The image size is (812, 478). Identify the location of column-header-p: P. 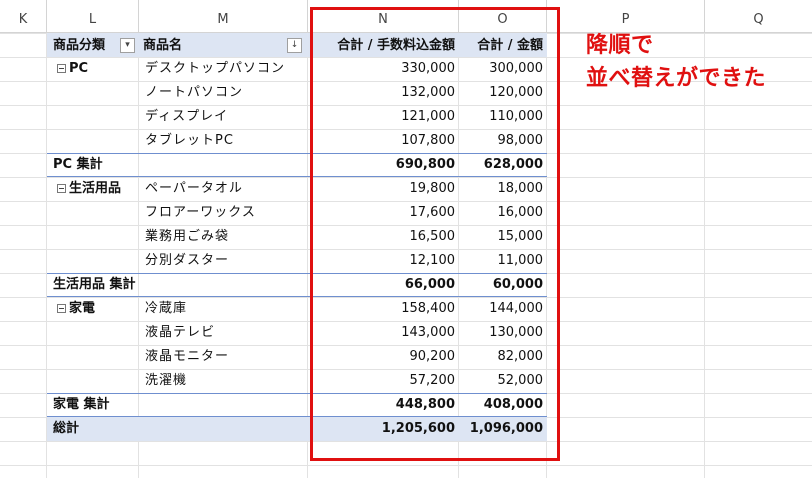
(626, 16).